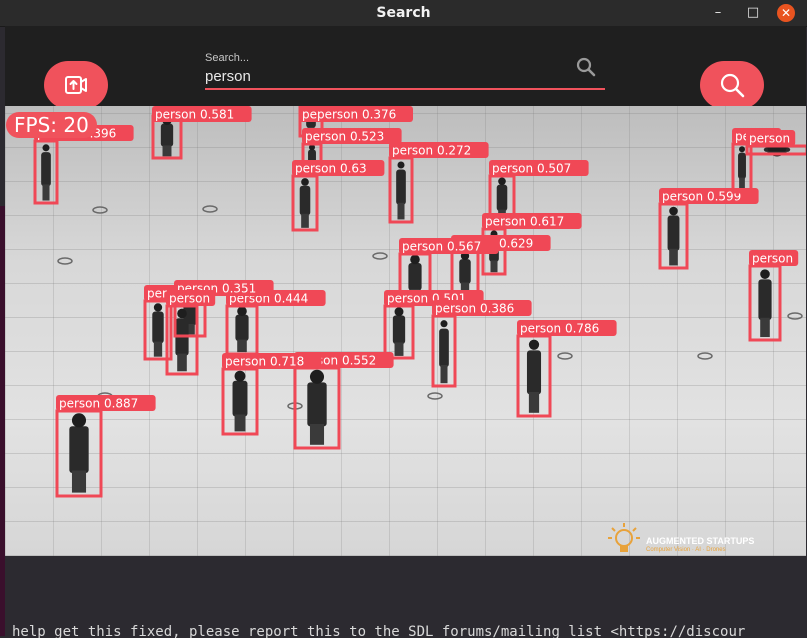 The height and width of the screenshot is (638, 807). Describe the element at coordinates (344, 137) in the screenshot. I see `detection-label: person 0.523` at that location.